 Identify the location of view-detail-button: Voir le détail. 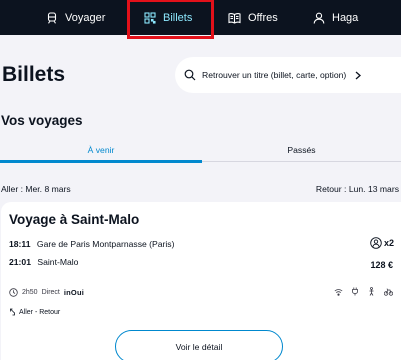
(199, 345).